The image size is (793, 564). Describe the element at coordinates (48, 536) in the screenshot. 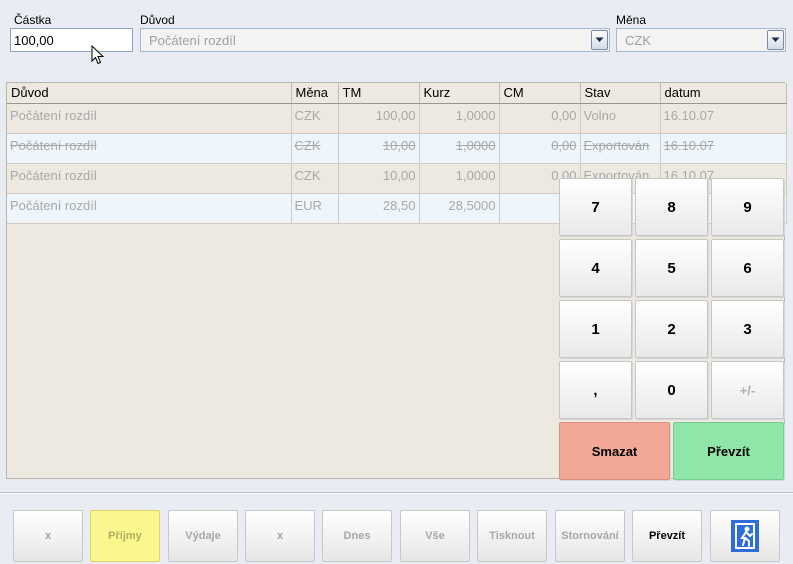

I see `toolbar-button-x-1: x` at that location.